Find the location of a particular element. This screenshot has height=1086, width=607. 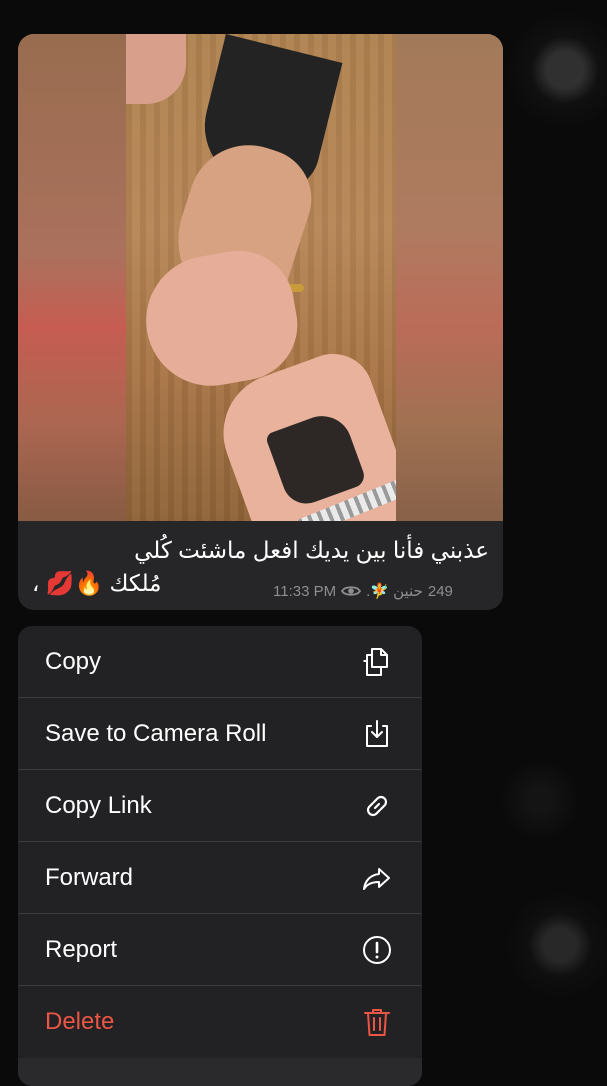

message-meta: 11:33 PM حنين 🧚. 249 is located at coordinates (363, 591).